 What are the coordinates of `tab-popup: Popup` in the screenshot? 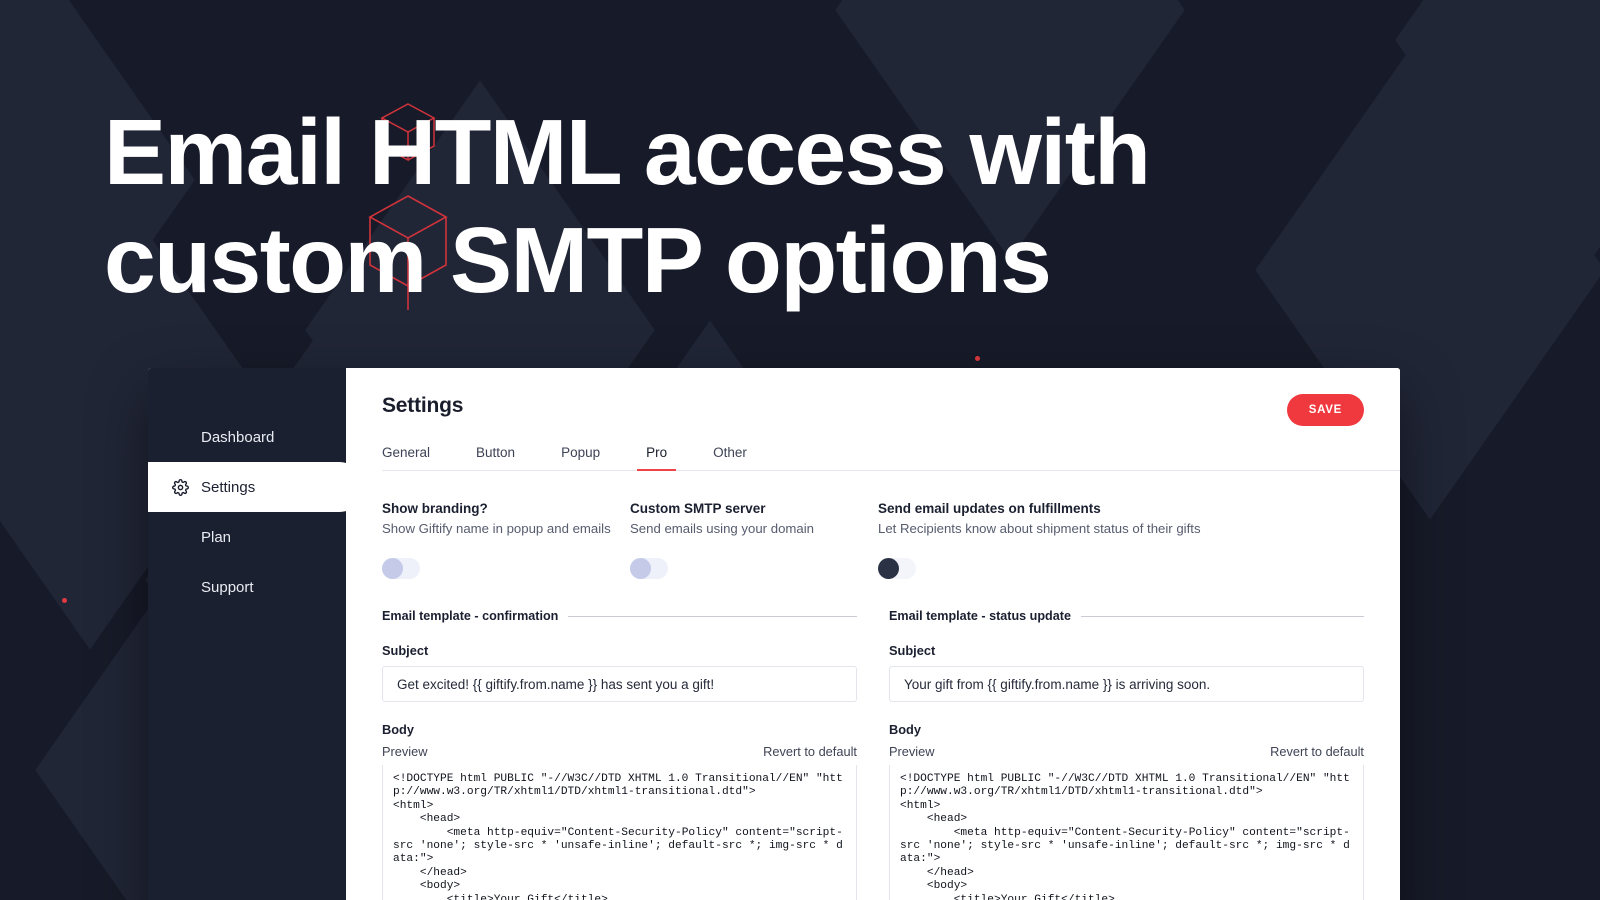 It's located at (580, 454).